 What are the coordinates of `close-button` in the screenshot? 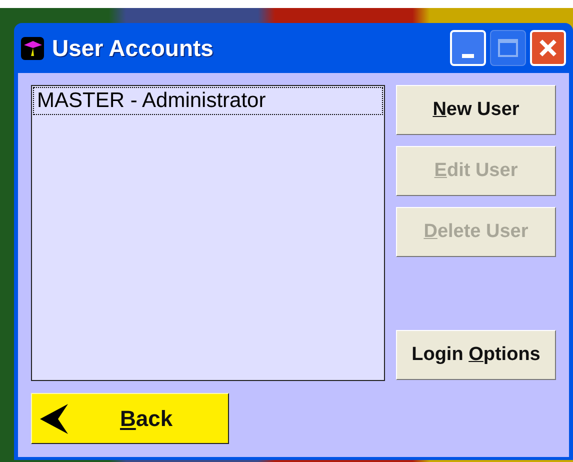 It's located at (548, 48).